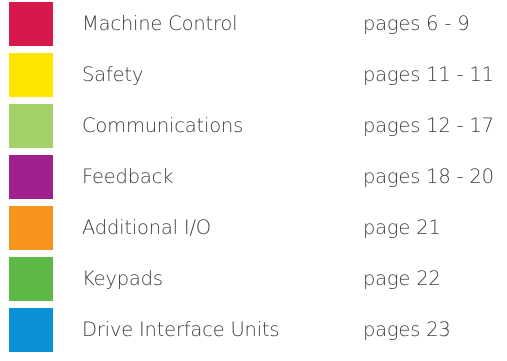  I want to click on legend-row-machine-control: Machine Control pages 6 - 9, so click(253, 25).